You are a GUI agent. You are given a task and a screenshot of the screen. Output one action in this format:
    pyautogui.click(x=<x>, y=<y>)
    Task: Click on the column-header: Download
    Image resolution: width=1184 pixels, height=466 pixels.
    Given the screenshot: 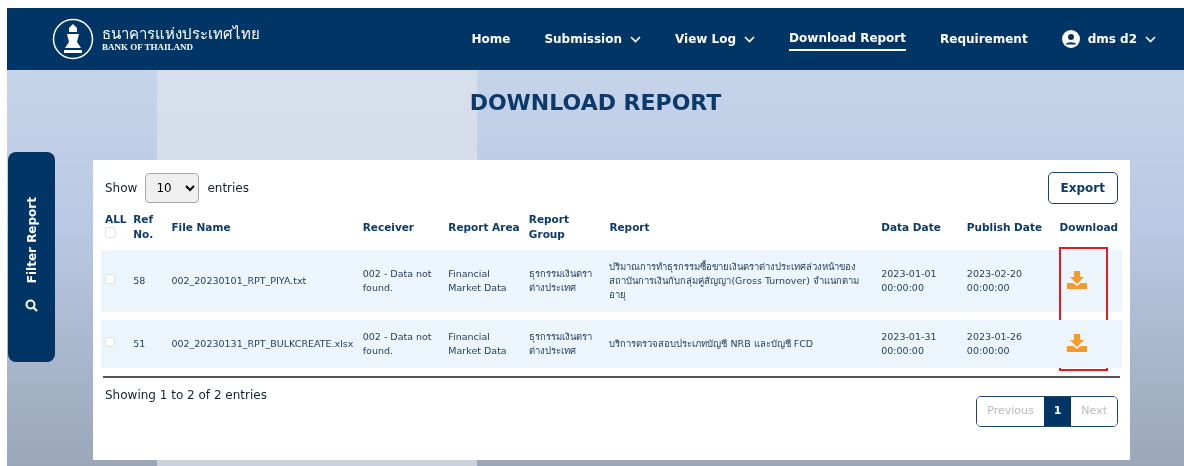 What is the action you would take?
    pyautogui.click(x=1088, y=226)
    